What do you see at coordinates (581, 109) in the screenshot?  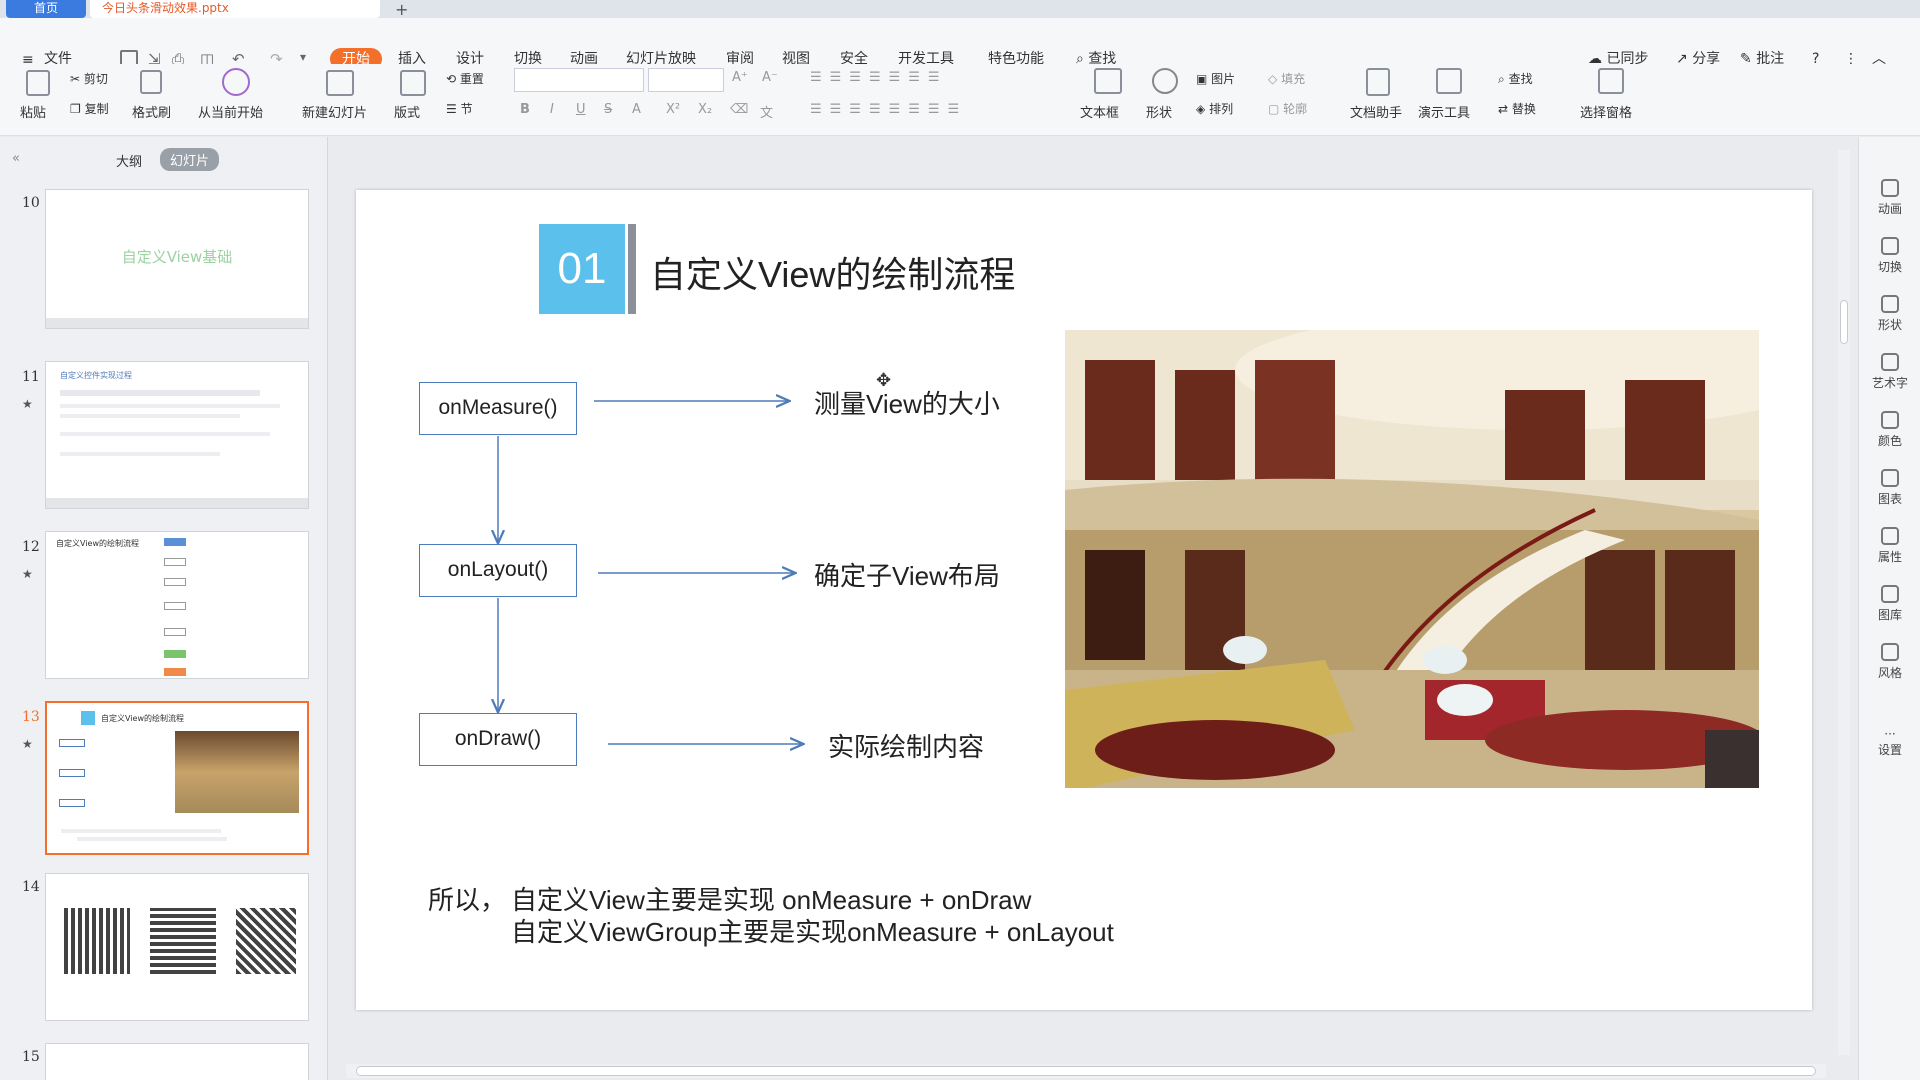 I see `underline-icon: U` at bounding box center [581, 109].